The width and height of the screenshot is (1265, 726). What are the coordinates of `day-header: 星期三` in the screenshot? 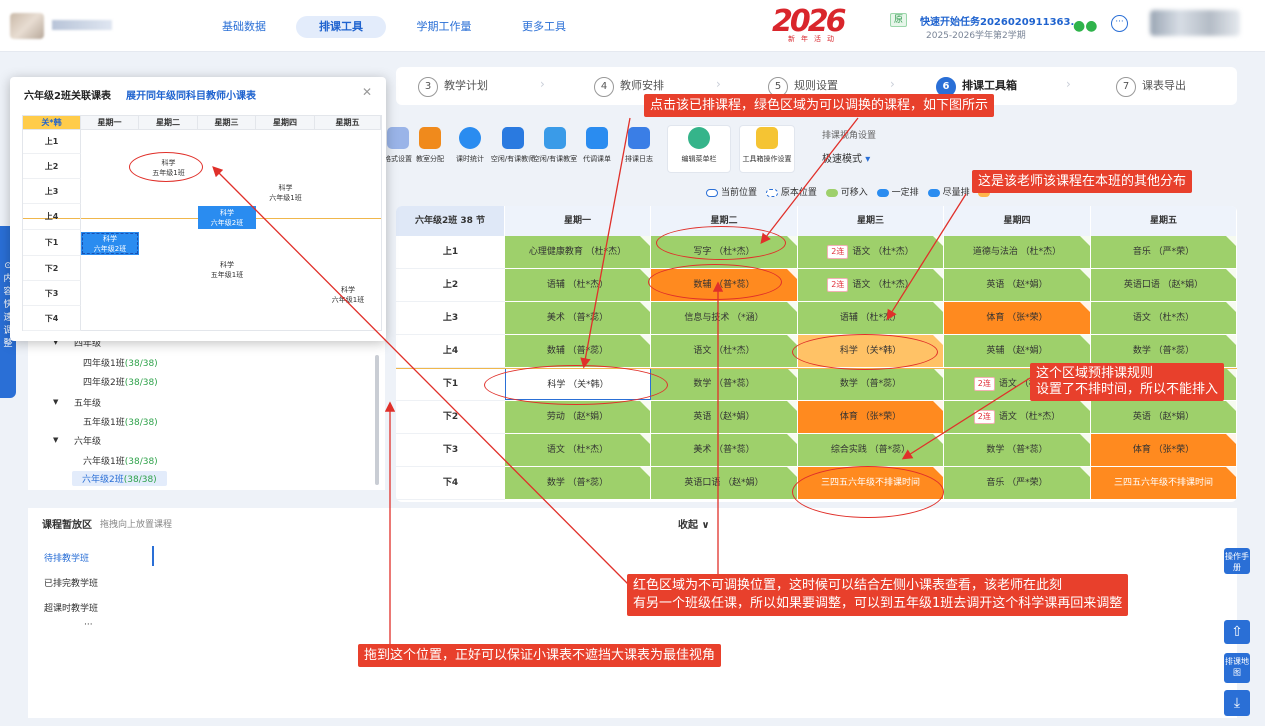 It's located at (871, 221).